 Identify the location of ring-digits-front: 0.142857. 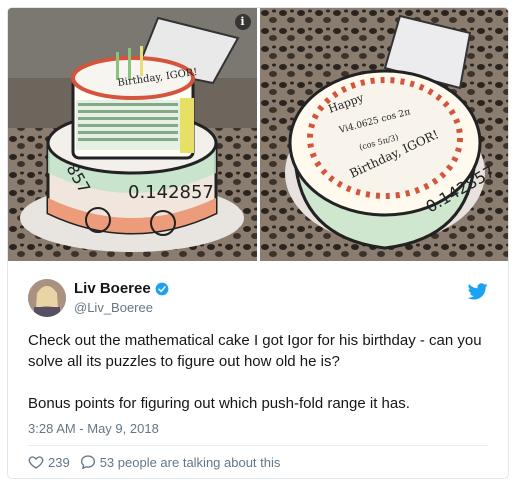
(171, 192).